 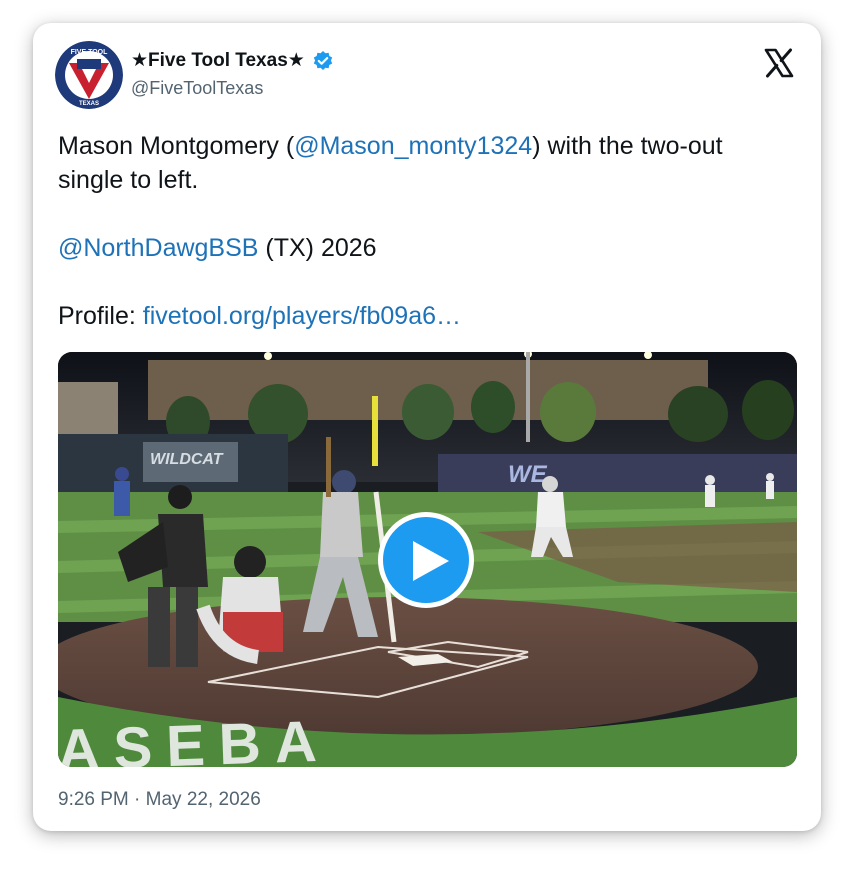 I want to click on avatar: FIVE TOOL TEXAS, so click(x=89, y=75).